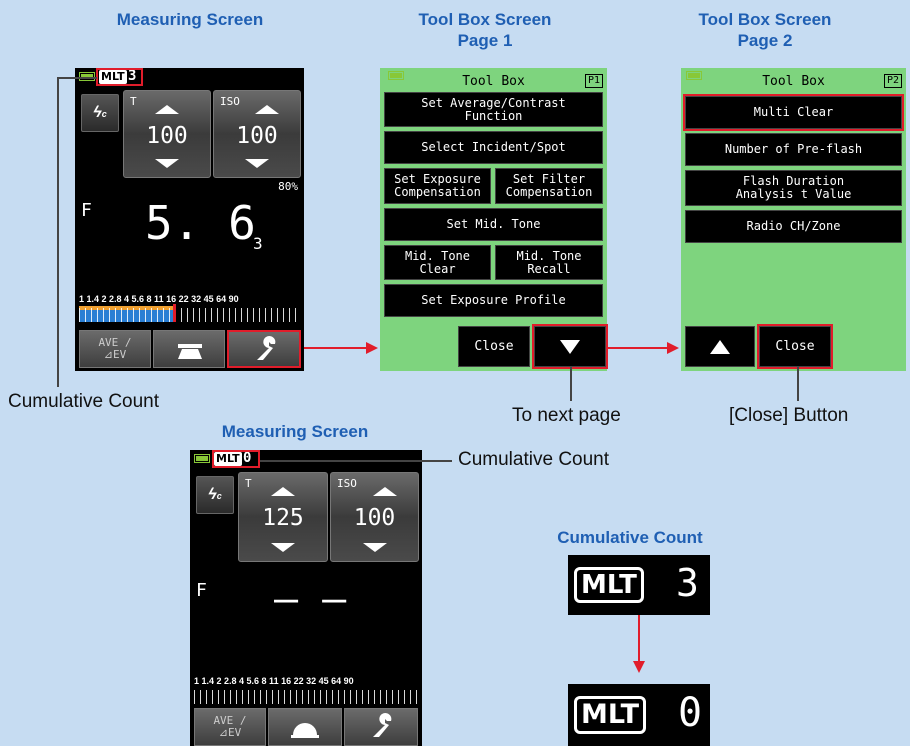 The height and width of the screenshot is (746, 910). Describe the element at coordinates (493, 300) in the screenshot. I see `set-exposure-profile-button: Set Exposure Profile` at that location.